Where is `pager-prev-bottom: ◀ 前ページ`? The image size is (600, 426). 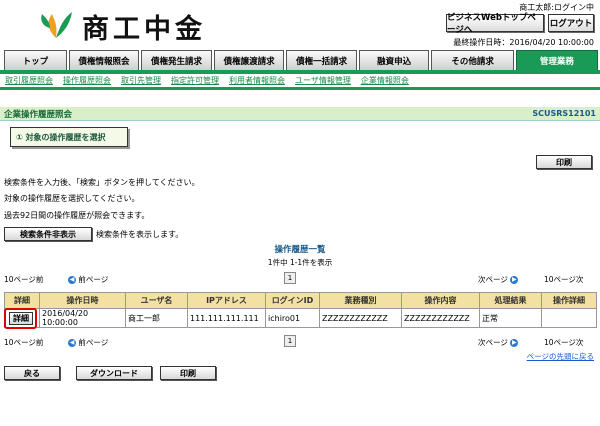
pager-prev-bottom: ◀ 前ページ is located at coordinates (88, 342).